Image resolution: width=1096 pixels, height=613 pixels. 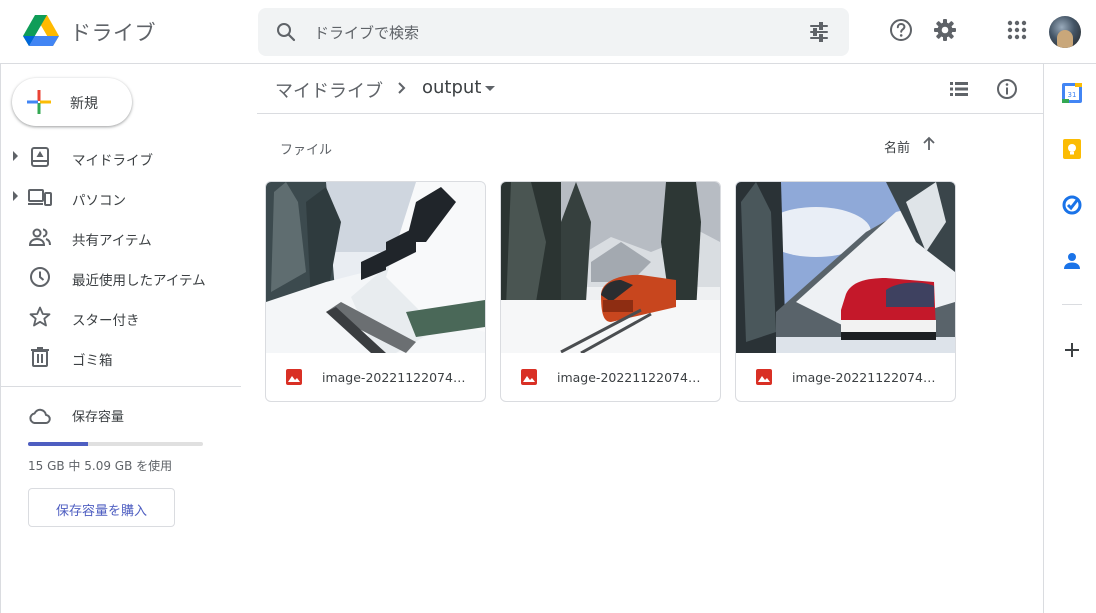 What do you see at coordinates (0, 338) in the screenshot?
I see `left-edge-divider` at bounding box center [0, 338].